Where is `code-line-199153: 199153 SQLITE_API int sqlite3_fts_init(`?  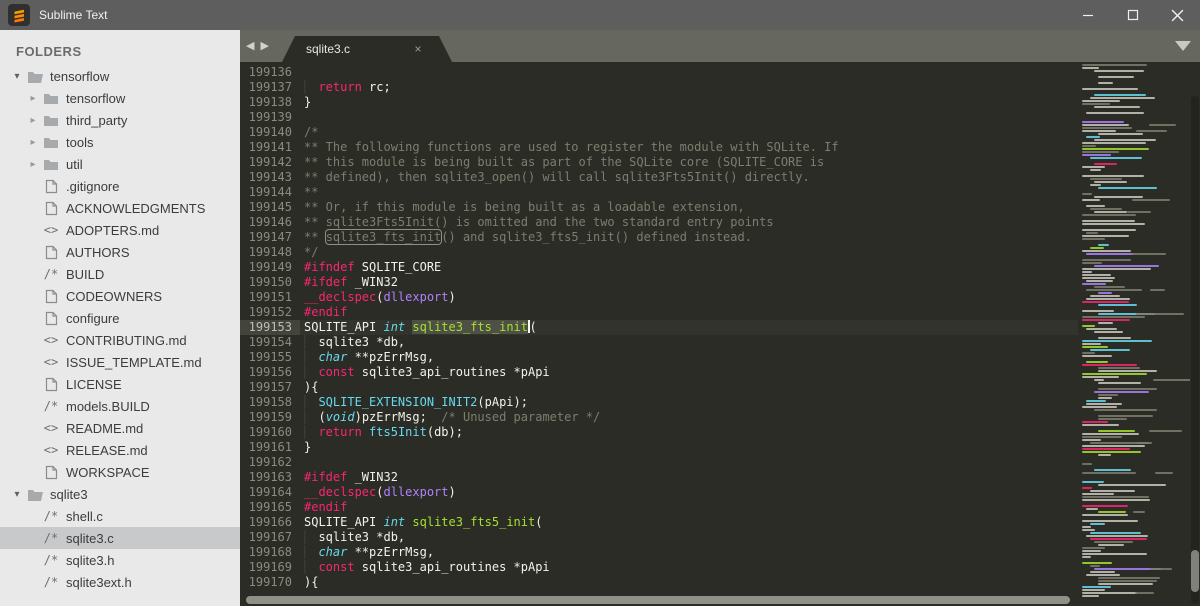 code-line-199153: 199153 SQLITE_API int sqlite3_fts_init( is located at coordinates (659, 327).